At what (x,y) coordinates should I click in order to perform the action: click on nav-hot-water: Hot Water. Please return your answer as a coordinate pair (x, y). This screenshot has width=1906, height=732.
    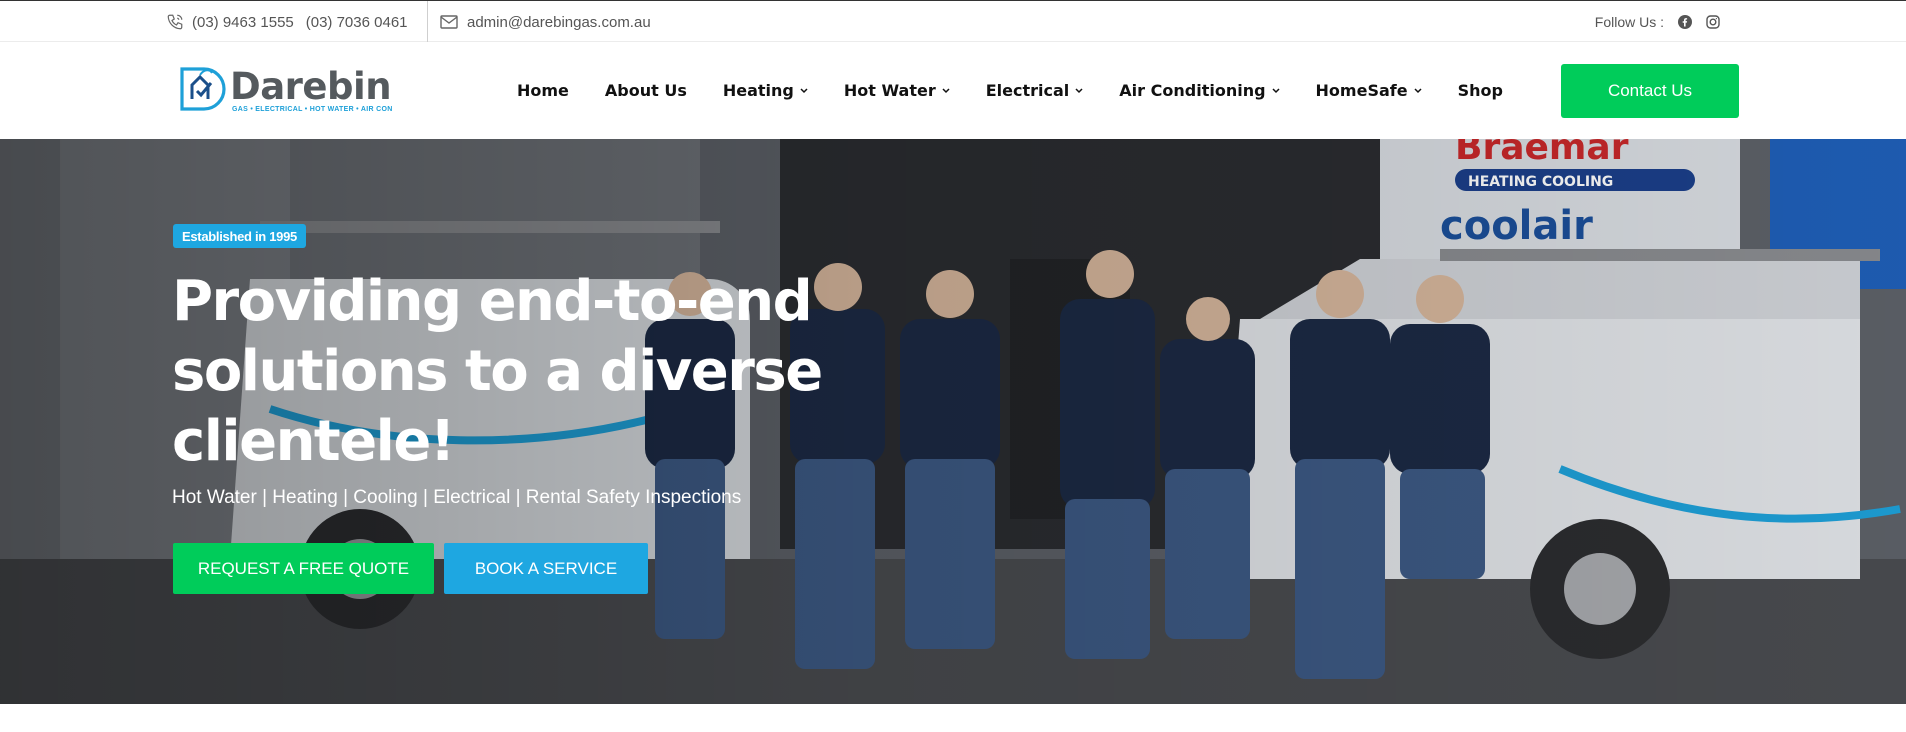
    Looking at the image, I should click on (897, 90).